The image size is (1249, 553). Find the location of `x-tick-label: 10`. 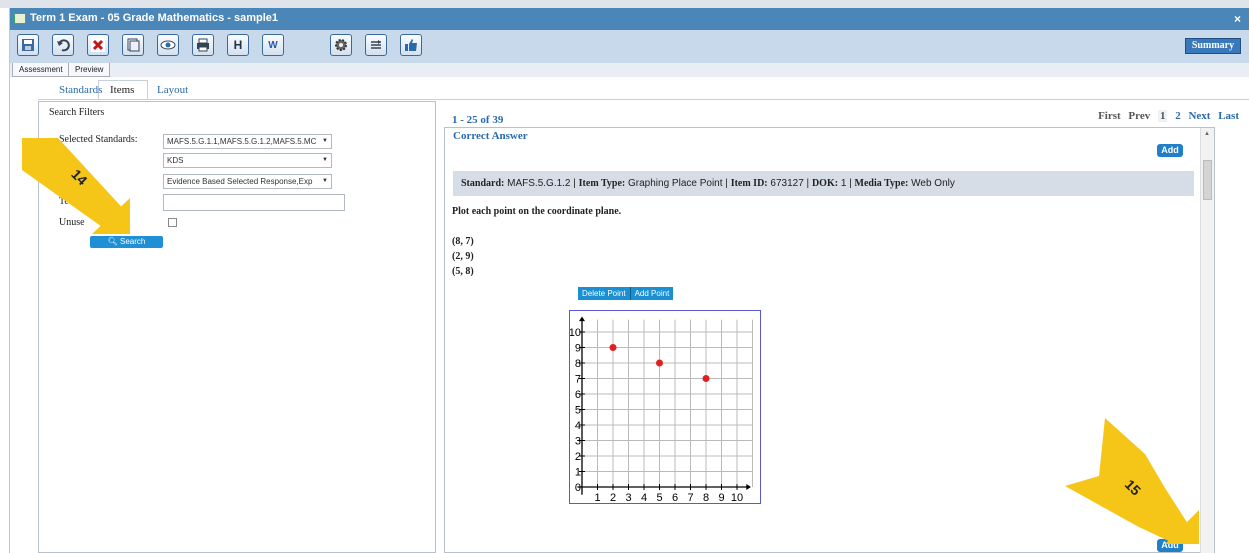

x-tick-label: 10 is located at coordinates (737, 498).